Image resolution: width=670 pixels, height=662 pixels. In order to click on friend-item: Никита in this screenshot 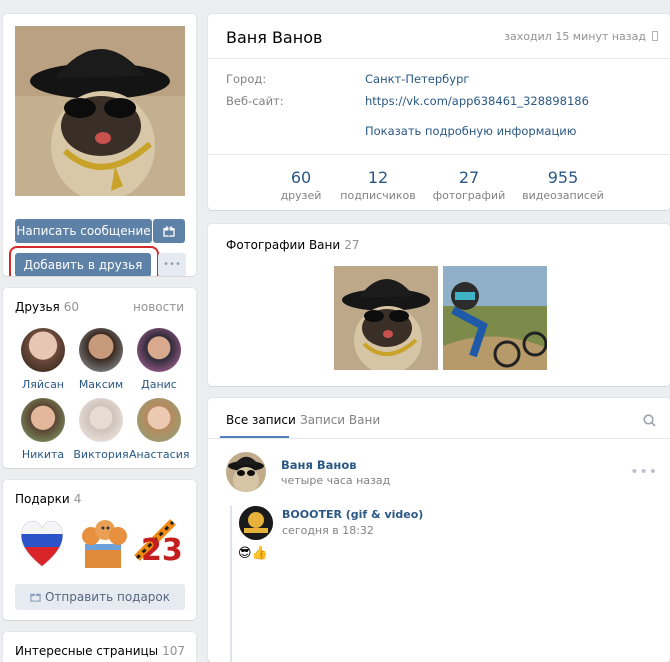, I will do `click(43, 429)`.